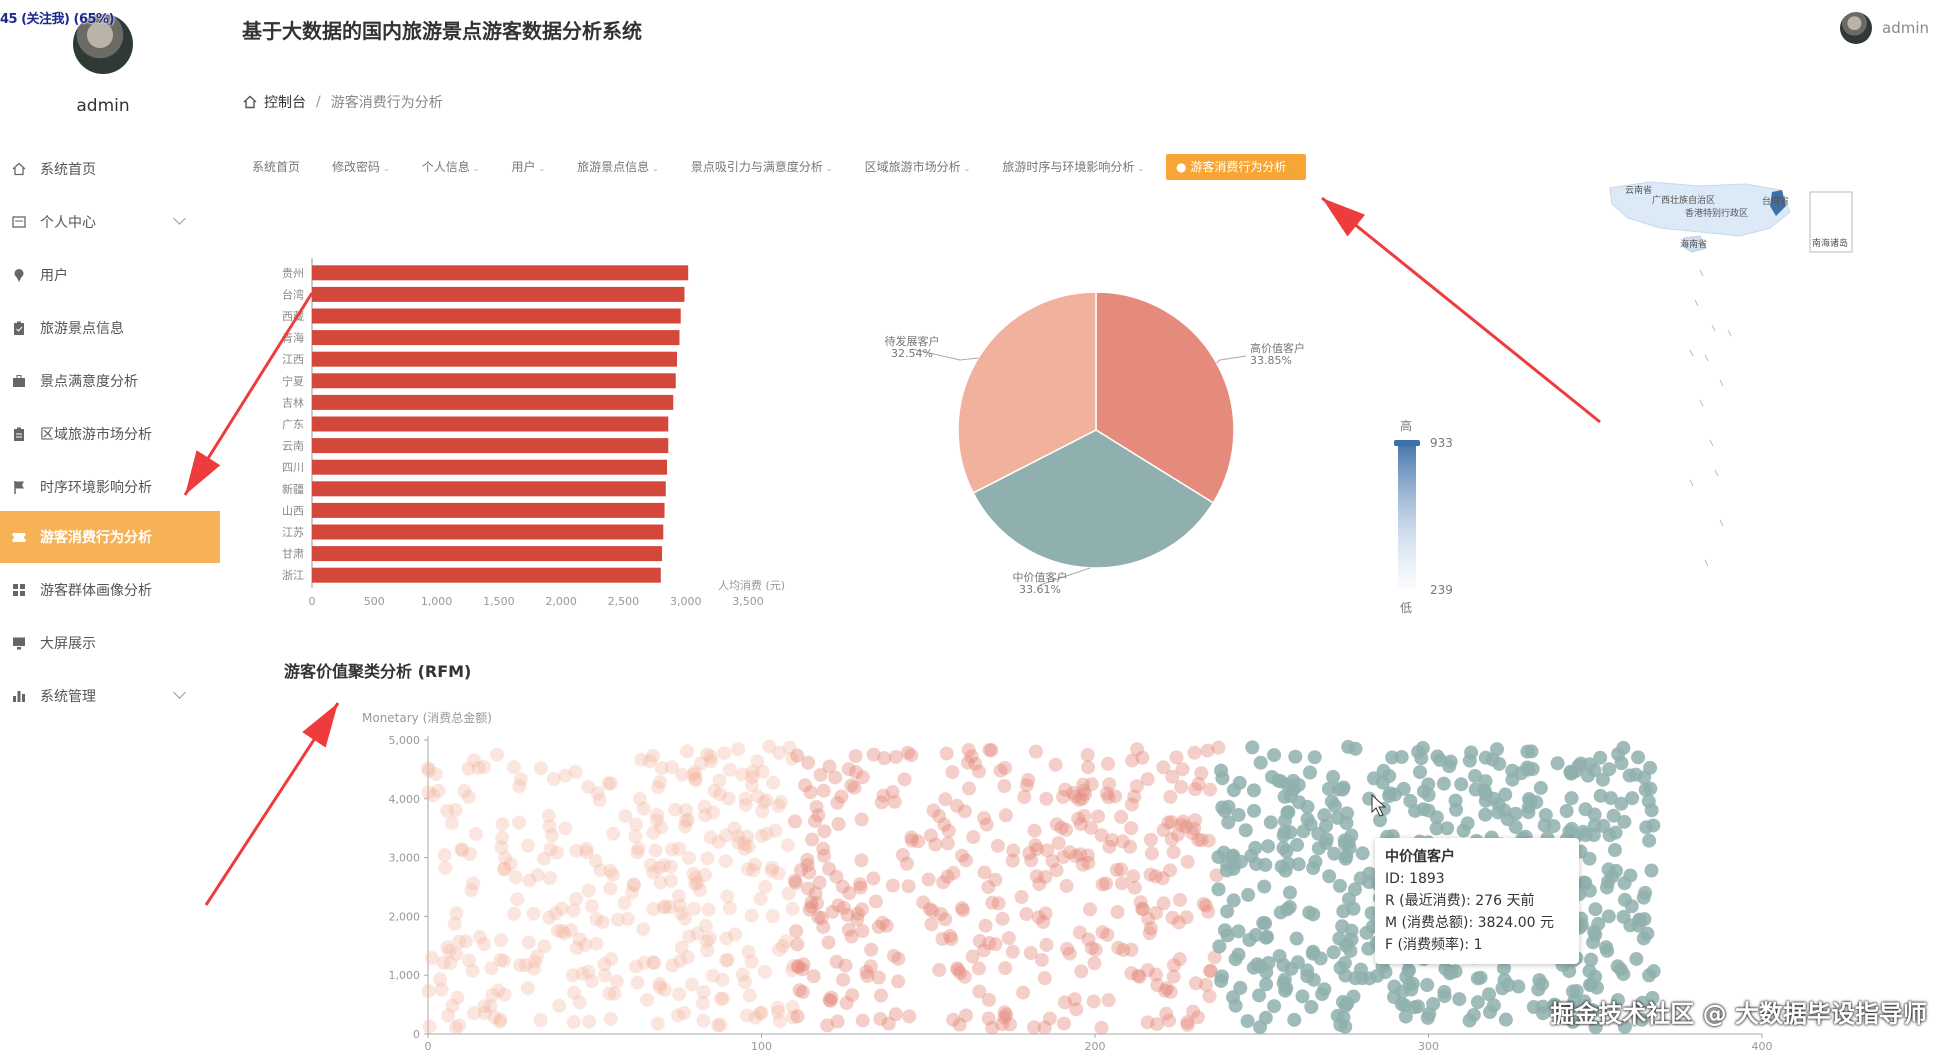  I want to click on tooltip-line: R (最近消费): 276 天前, so click(1460, 901).